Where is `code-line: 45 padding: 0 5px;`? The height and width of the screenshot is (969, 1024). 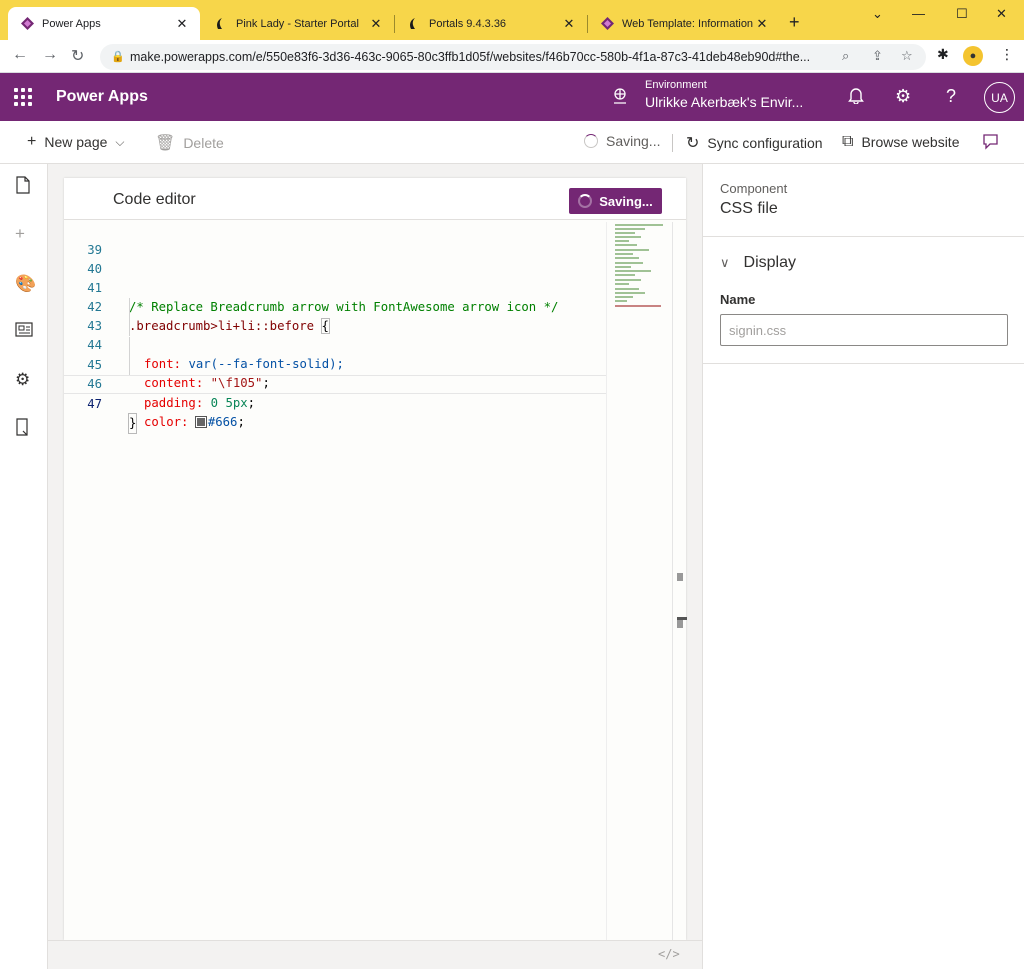
code-line: 45 padding: 0 5px; is located at coordinates (335, 373).